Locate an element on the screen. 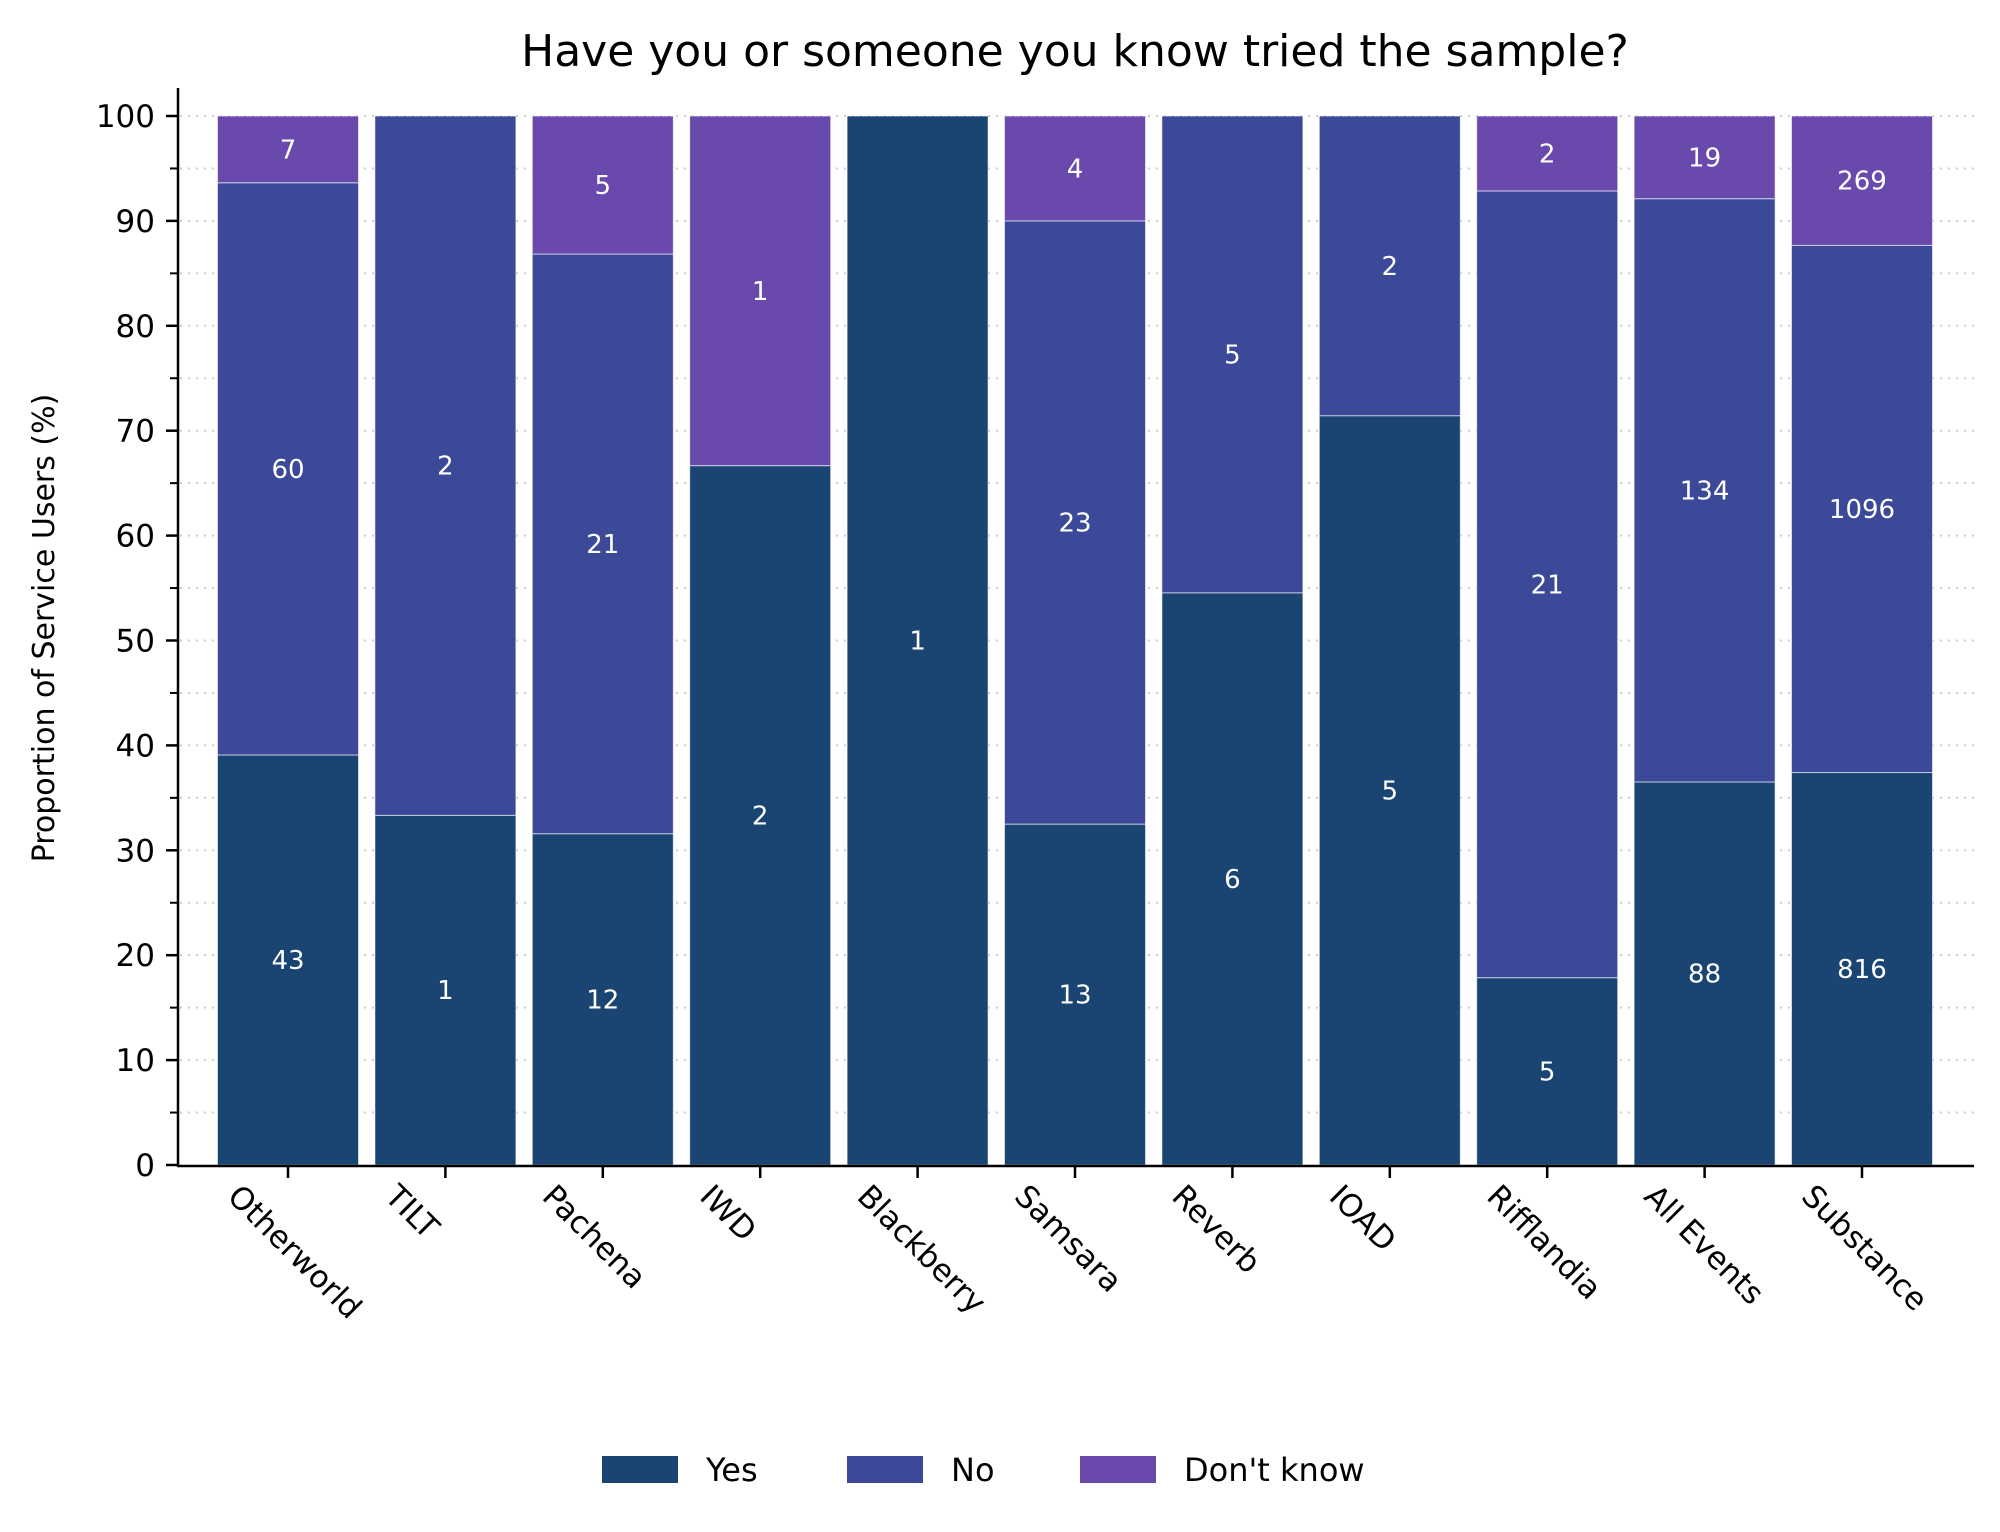 This screenshot has height=1532, width=2000. x-tick-label: TILT is located at coordinates (411, 1211).